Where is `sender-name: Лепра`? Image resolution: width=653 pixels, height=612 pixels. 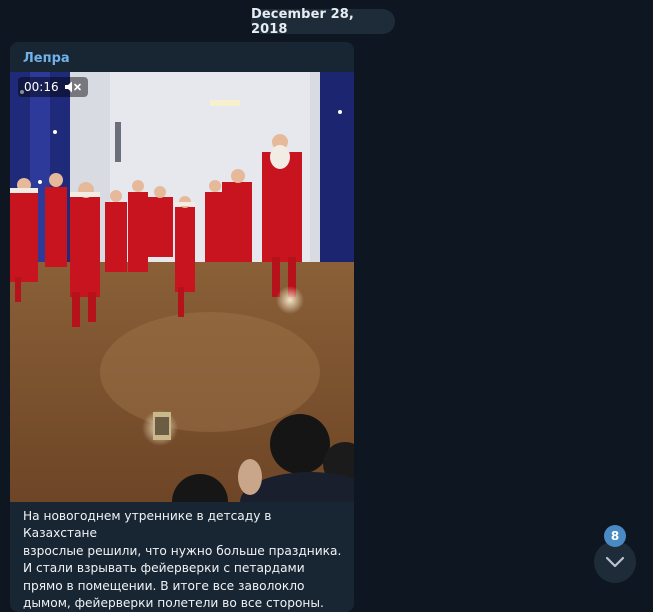
sender-name: Лепра is located at coordinates (46, 58).